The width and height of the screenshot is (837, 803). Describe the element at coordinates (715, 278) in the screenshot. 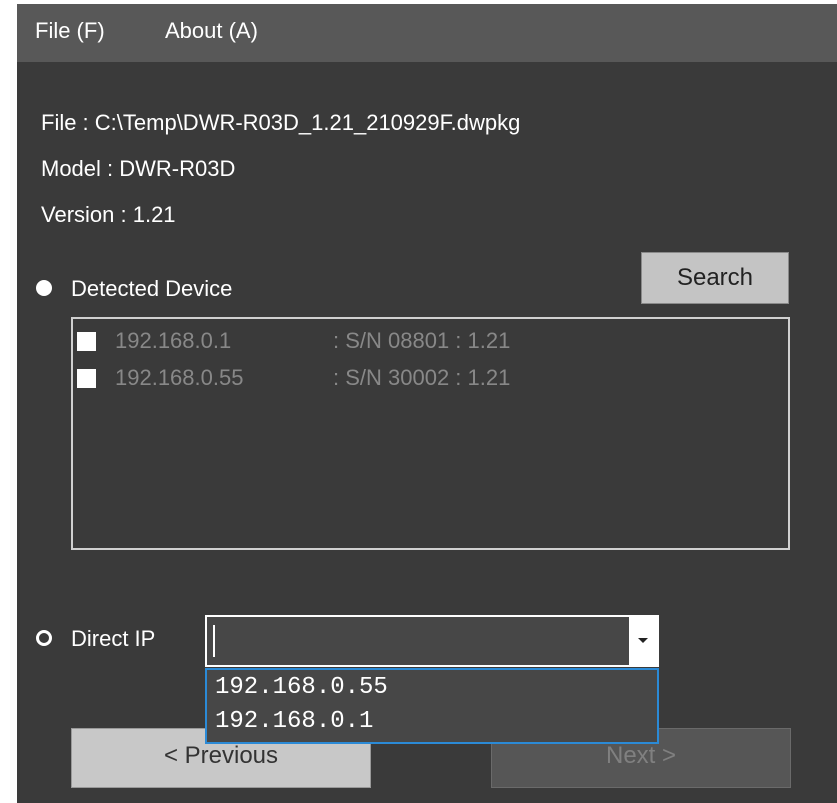

I see `search-button: Search` at that location.